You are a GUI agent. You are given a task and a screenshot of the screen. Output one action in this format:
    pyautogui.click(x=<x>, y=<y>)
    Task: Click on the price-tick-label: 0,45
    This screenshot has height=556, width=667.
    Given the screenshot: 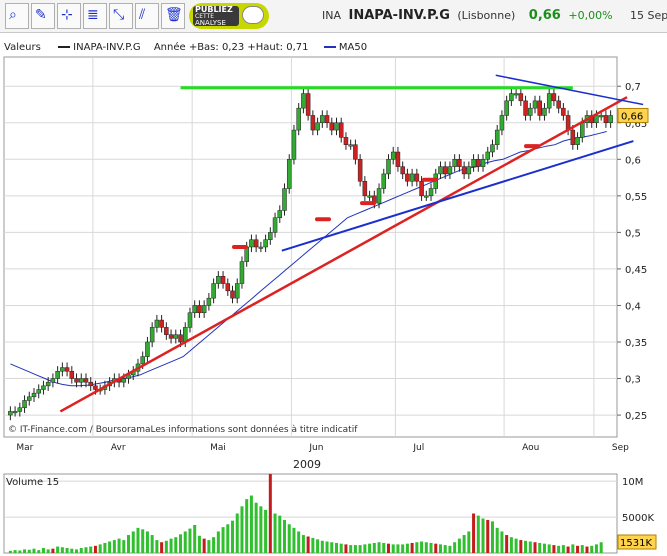 What is the action you would take?
    pyautogui.click(x=636, y=270)
    